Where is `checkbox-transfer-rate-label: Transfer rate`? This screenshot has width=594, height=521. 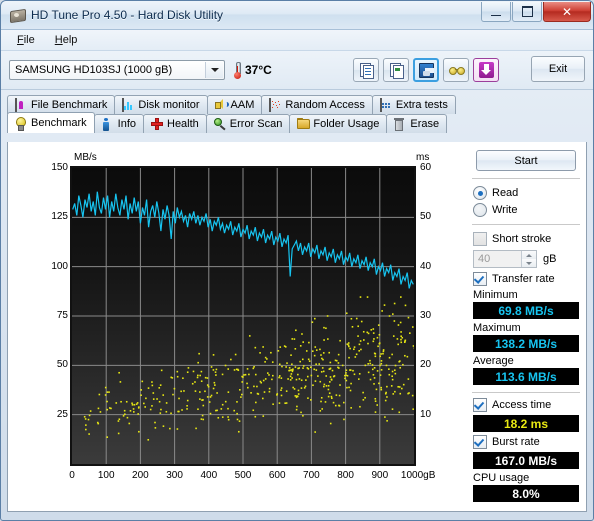 checkbox-transfer-rate-label: Transfer rate is located at coordinates (523, 279).